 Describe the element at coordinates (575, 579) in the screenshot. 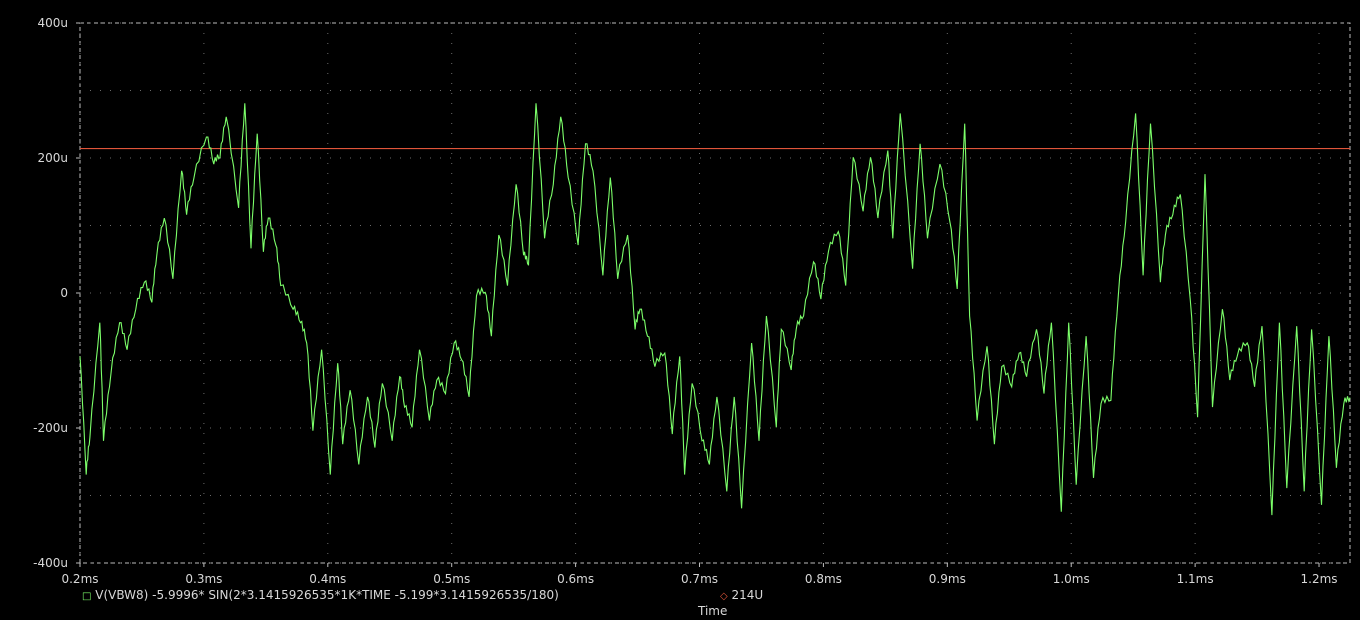

I see `x-tick-label: 0.6ms` at that location.